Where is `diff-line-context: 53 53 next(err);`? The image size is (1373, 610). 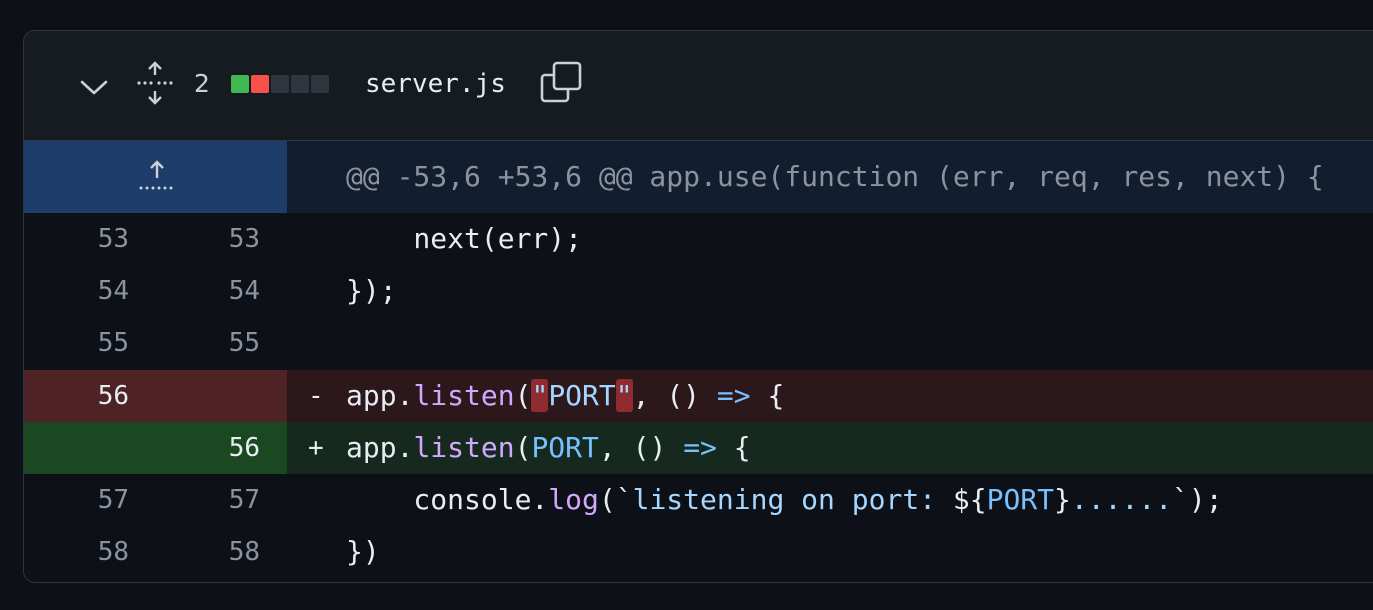
diff-line-context: 53 53 next(err); is located at coordinates (698, 239).